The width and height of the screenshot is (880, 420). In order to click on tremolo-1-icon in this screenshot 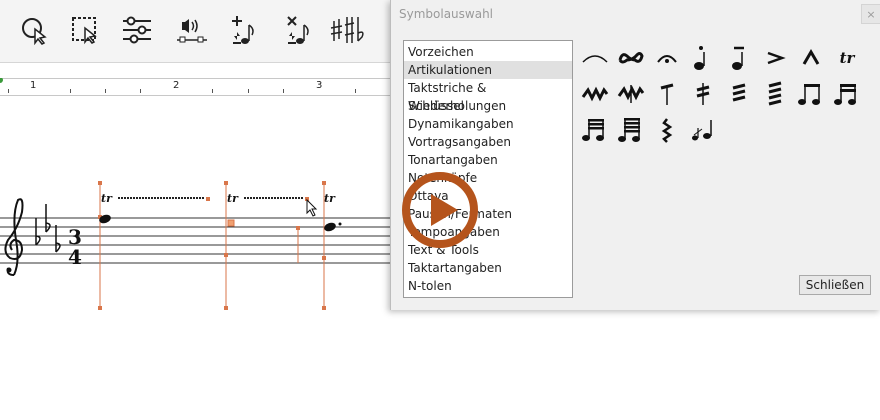, I will do `click(667, 94)`.